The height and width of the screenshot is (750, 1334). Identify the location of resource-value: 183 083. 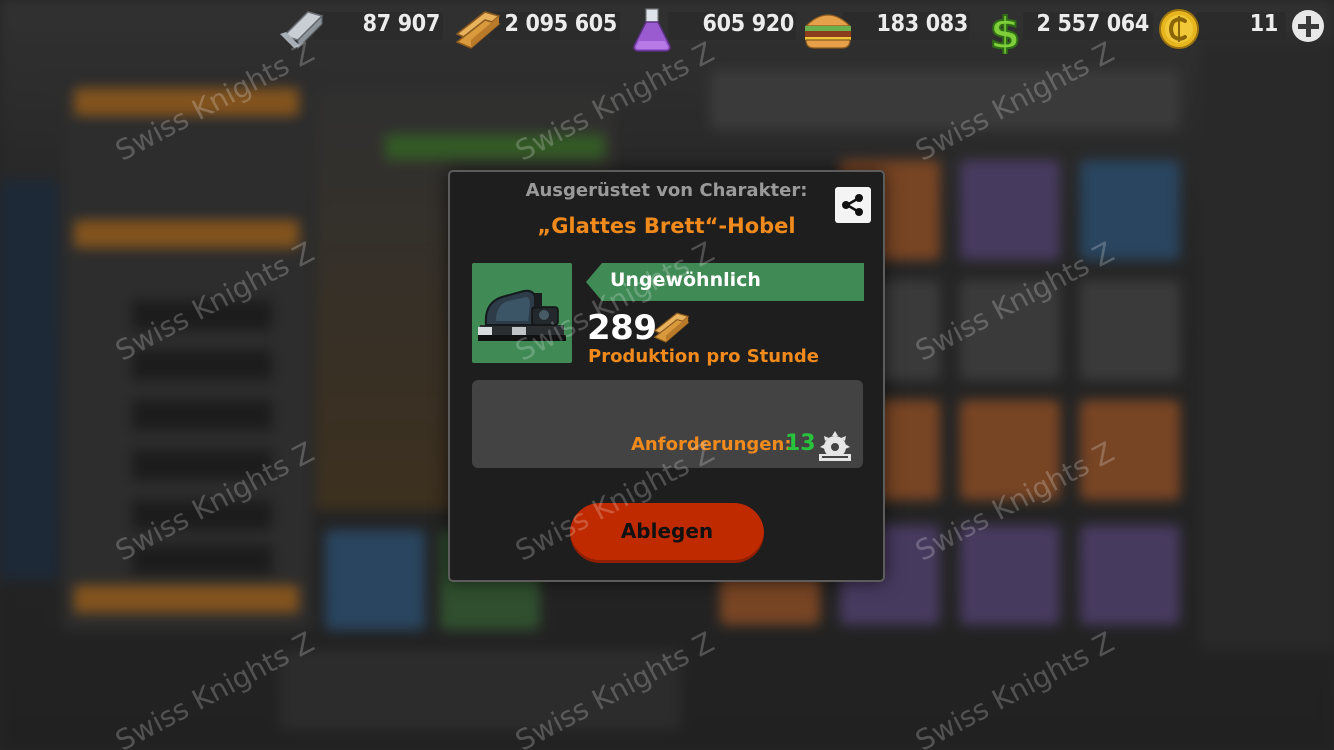
(922, 24).